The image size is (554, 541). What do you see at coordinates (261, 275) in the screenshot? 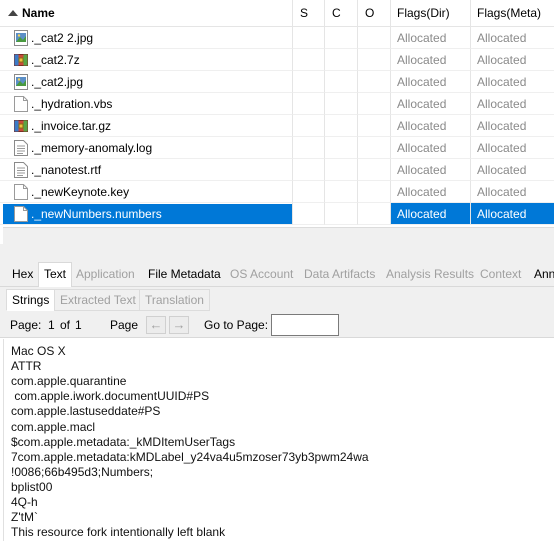
I see `tab-os-account: OS Account` at bounding box center [261, 275].